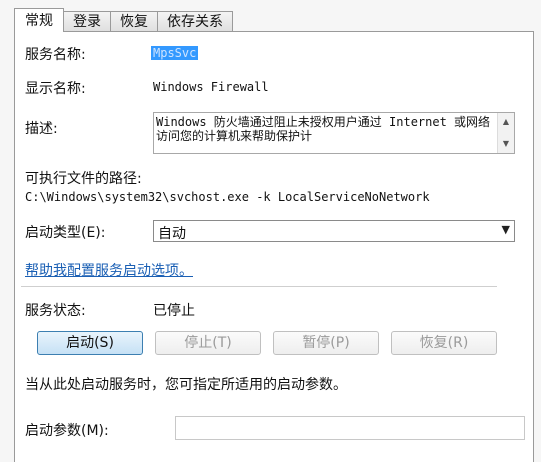 This screenshot has width=541, height=462. Describe the element at coordinates (350, 428) in the screenshot. I see `start-params-input` at that location.